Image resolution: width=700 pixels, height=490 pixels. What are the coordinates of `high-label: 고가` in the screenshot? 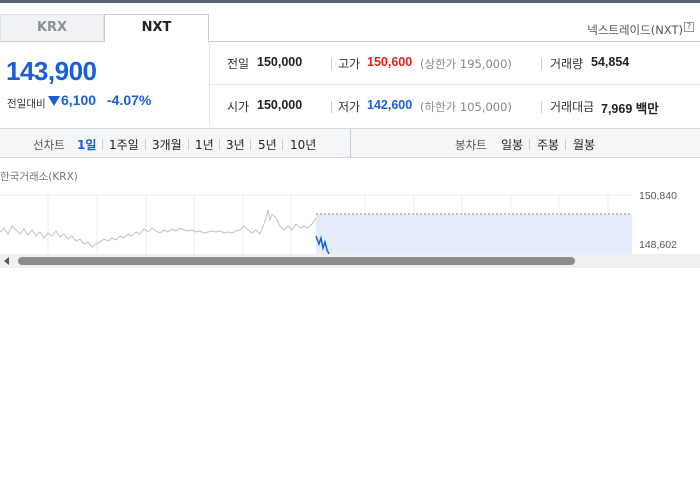 It's located at (349, 64).